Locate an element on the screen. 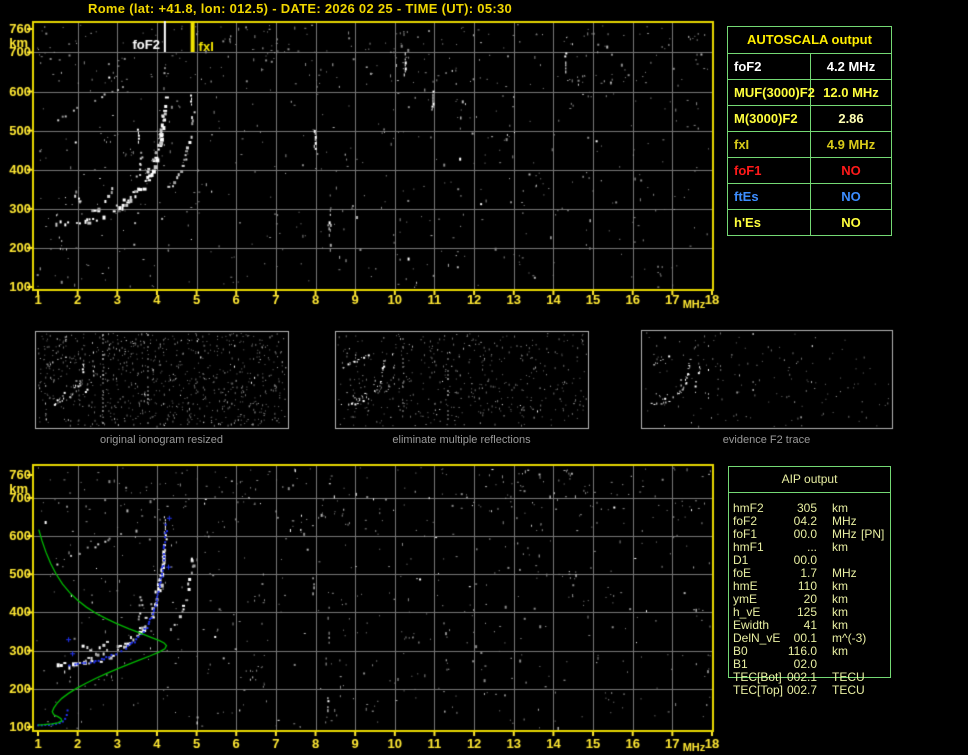  param-value: 4.9 MHz is located at coordinates (851, 144).